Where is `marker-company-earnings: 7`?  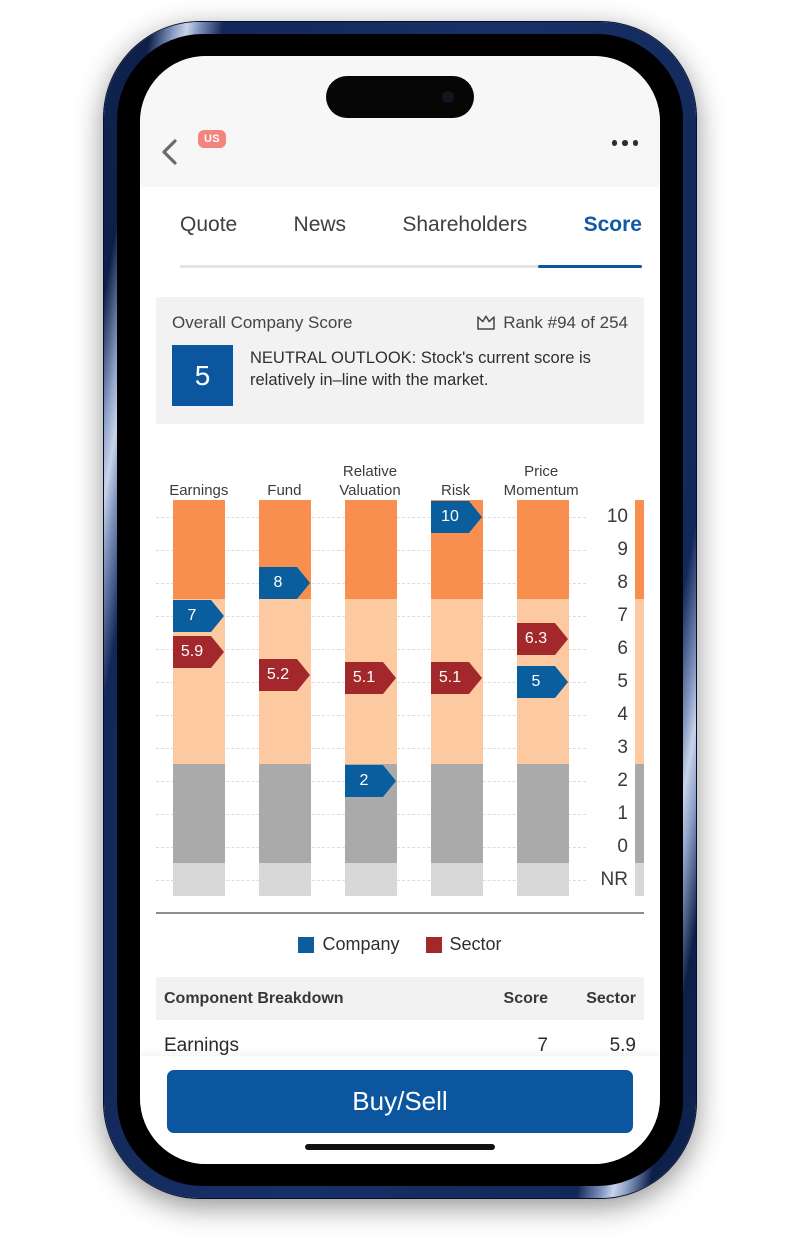
marker-company-earnings: 7 is located at coordinates (198, 615).